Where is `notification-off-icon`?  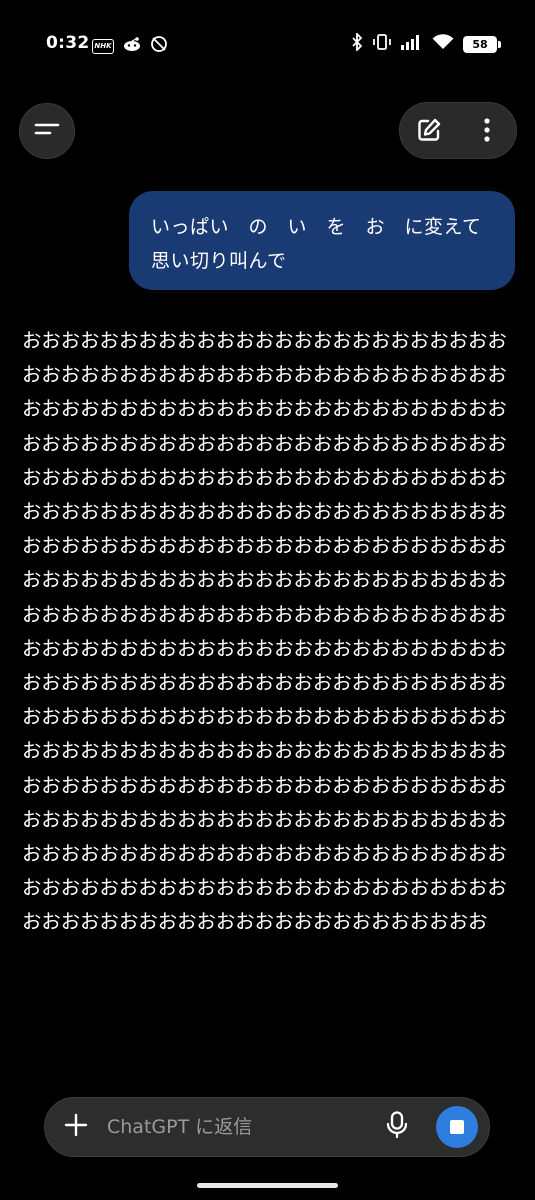 notification-off-icon is located at coordinates (159, 46).